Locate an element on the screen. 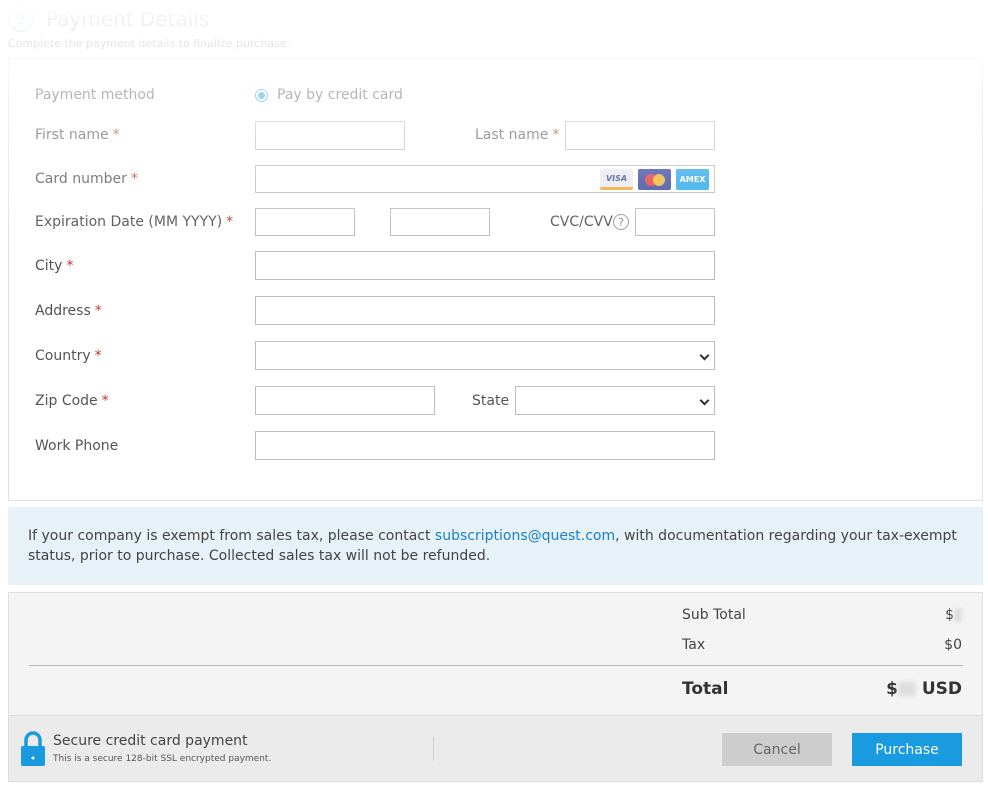  pay-by-credit-card-radio: Pay by credit card is located at coordinates (329, 95).